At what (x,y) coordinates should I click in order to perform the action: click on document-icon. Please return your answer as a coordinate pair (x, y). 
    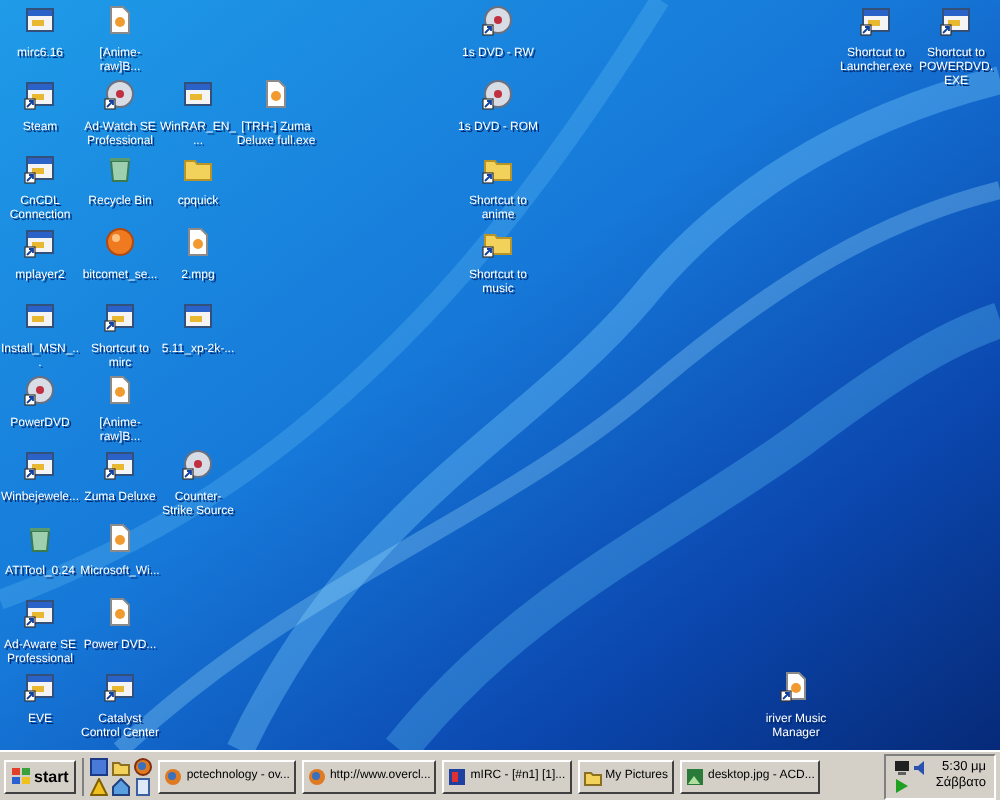
    Looking at the image, I should click on (796, 686).